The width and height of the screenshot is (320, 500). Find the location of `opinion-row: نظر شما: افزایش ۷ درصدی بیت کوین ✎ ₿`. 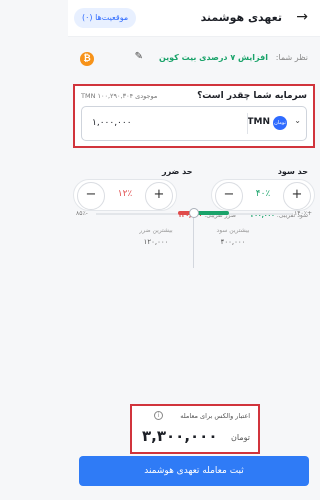

opinion-row: نظر شما: افزایش ۷ درصدی بیت کوین ✎ ₿ is located at coordinates (194, 59).